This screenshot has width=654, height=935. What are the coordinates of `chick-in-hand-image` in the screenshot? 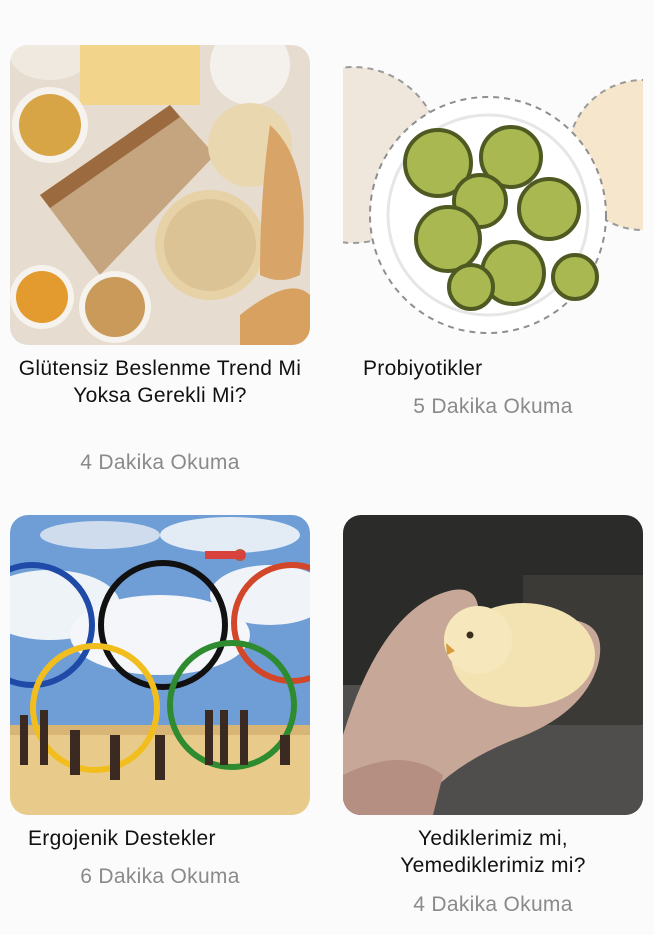 It's located at (493, 665).